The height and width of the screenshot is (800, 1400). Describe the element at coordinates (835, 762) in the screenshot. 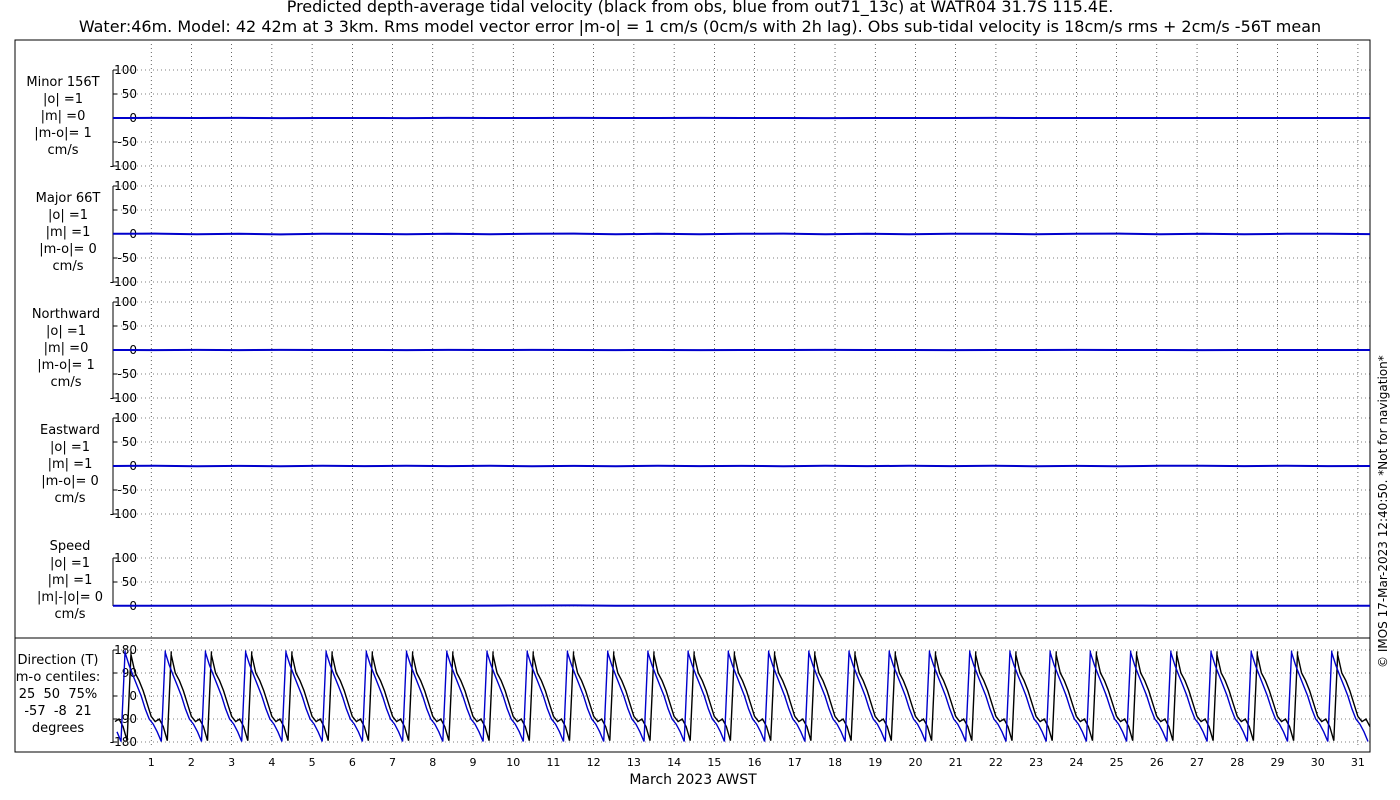

I see `x-tick-label: 18` at that location.